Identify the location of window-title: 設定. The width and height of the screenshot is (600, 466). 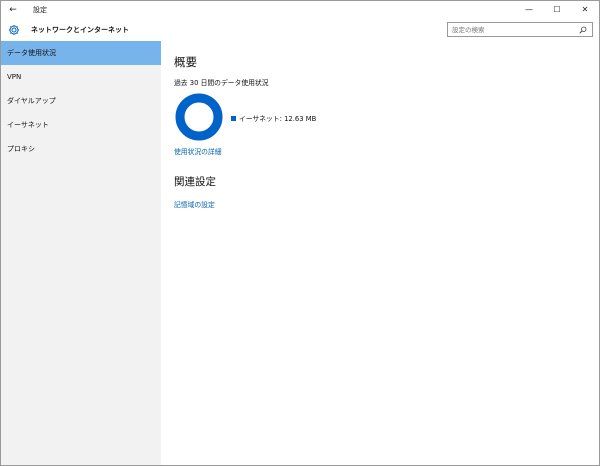
(40, 9).